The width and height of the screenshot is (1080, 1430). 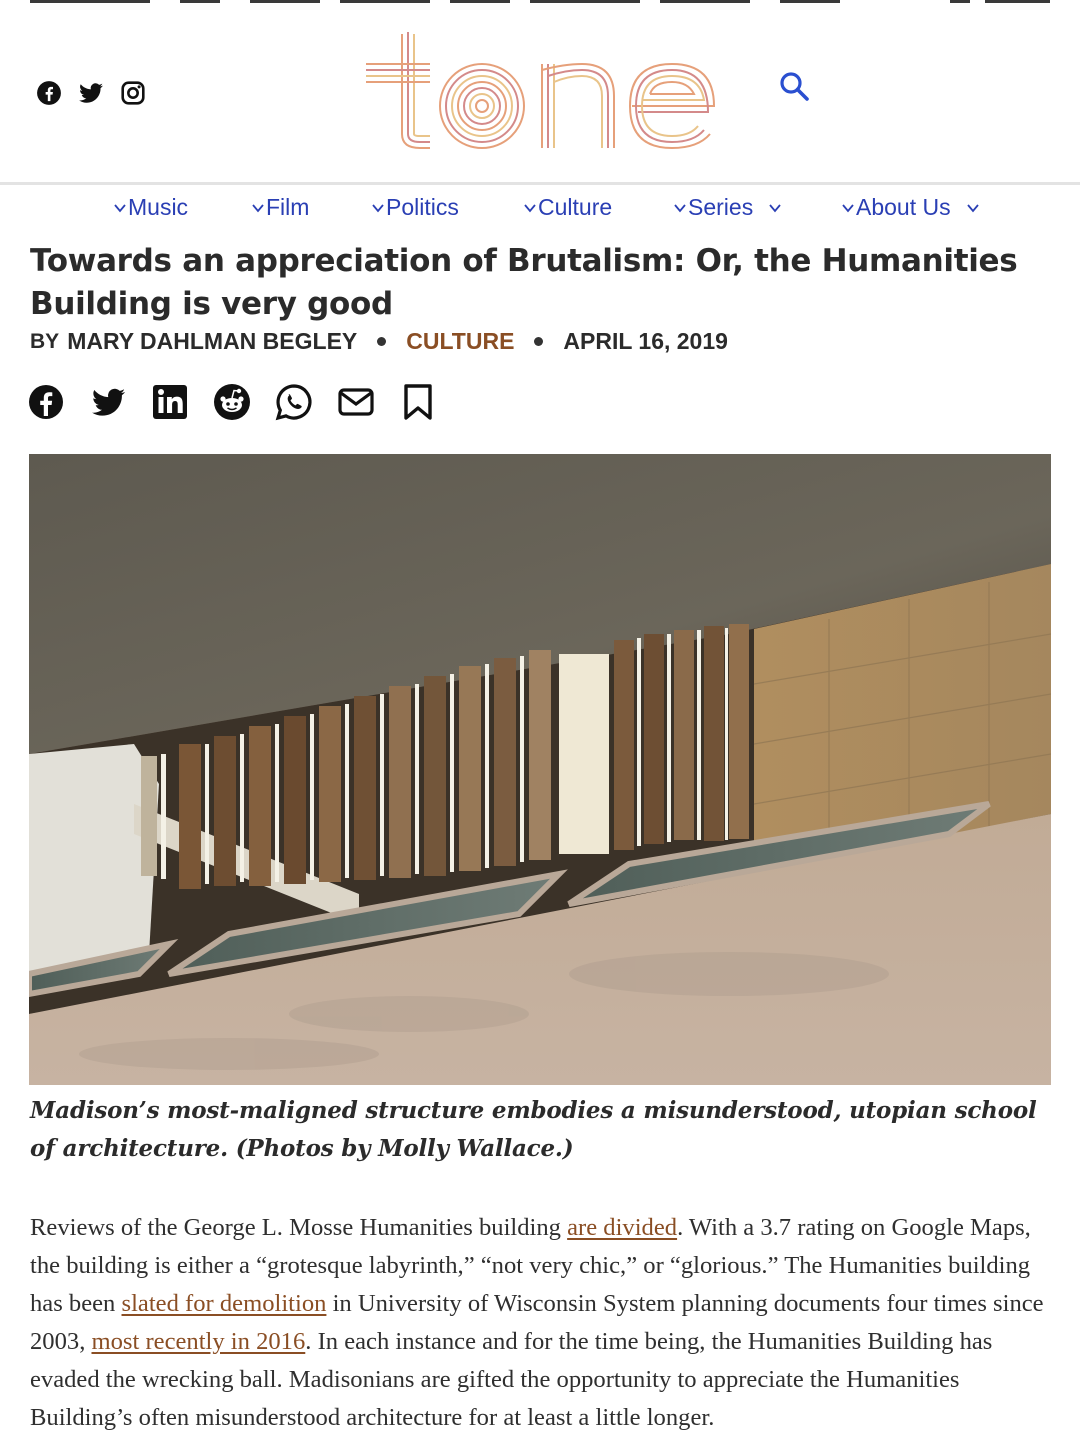 I want to click on nav-label: Music, so click(x=158, y=207).